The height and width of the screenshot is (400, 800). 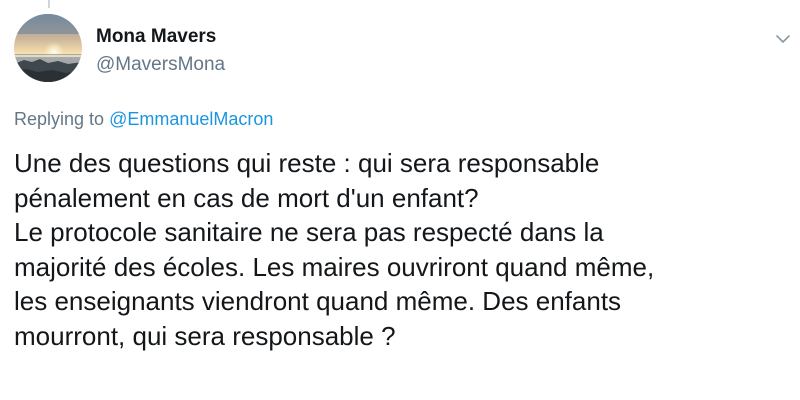 What do you see at coordinates (59, 119) in the screenshot?
I see `replying-to-label: Replying to` at bounding box center [59, 119].